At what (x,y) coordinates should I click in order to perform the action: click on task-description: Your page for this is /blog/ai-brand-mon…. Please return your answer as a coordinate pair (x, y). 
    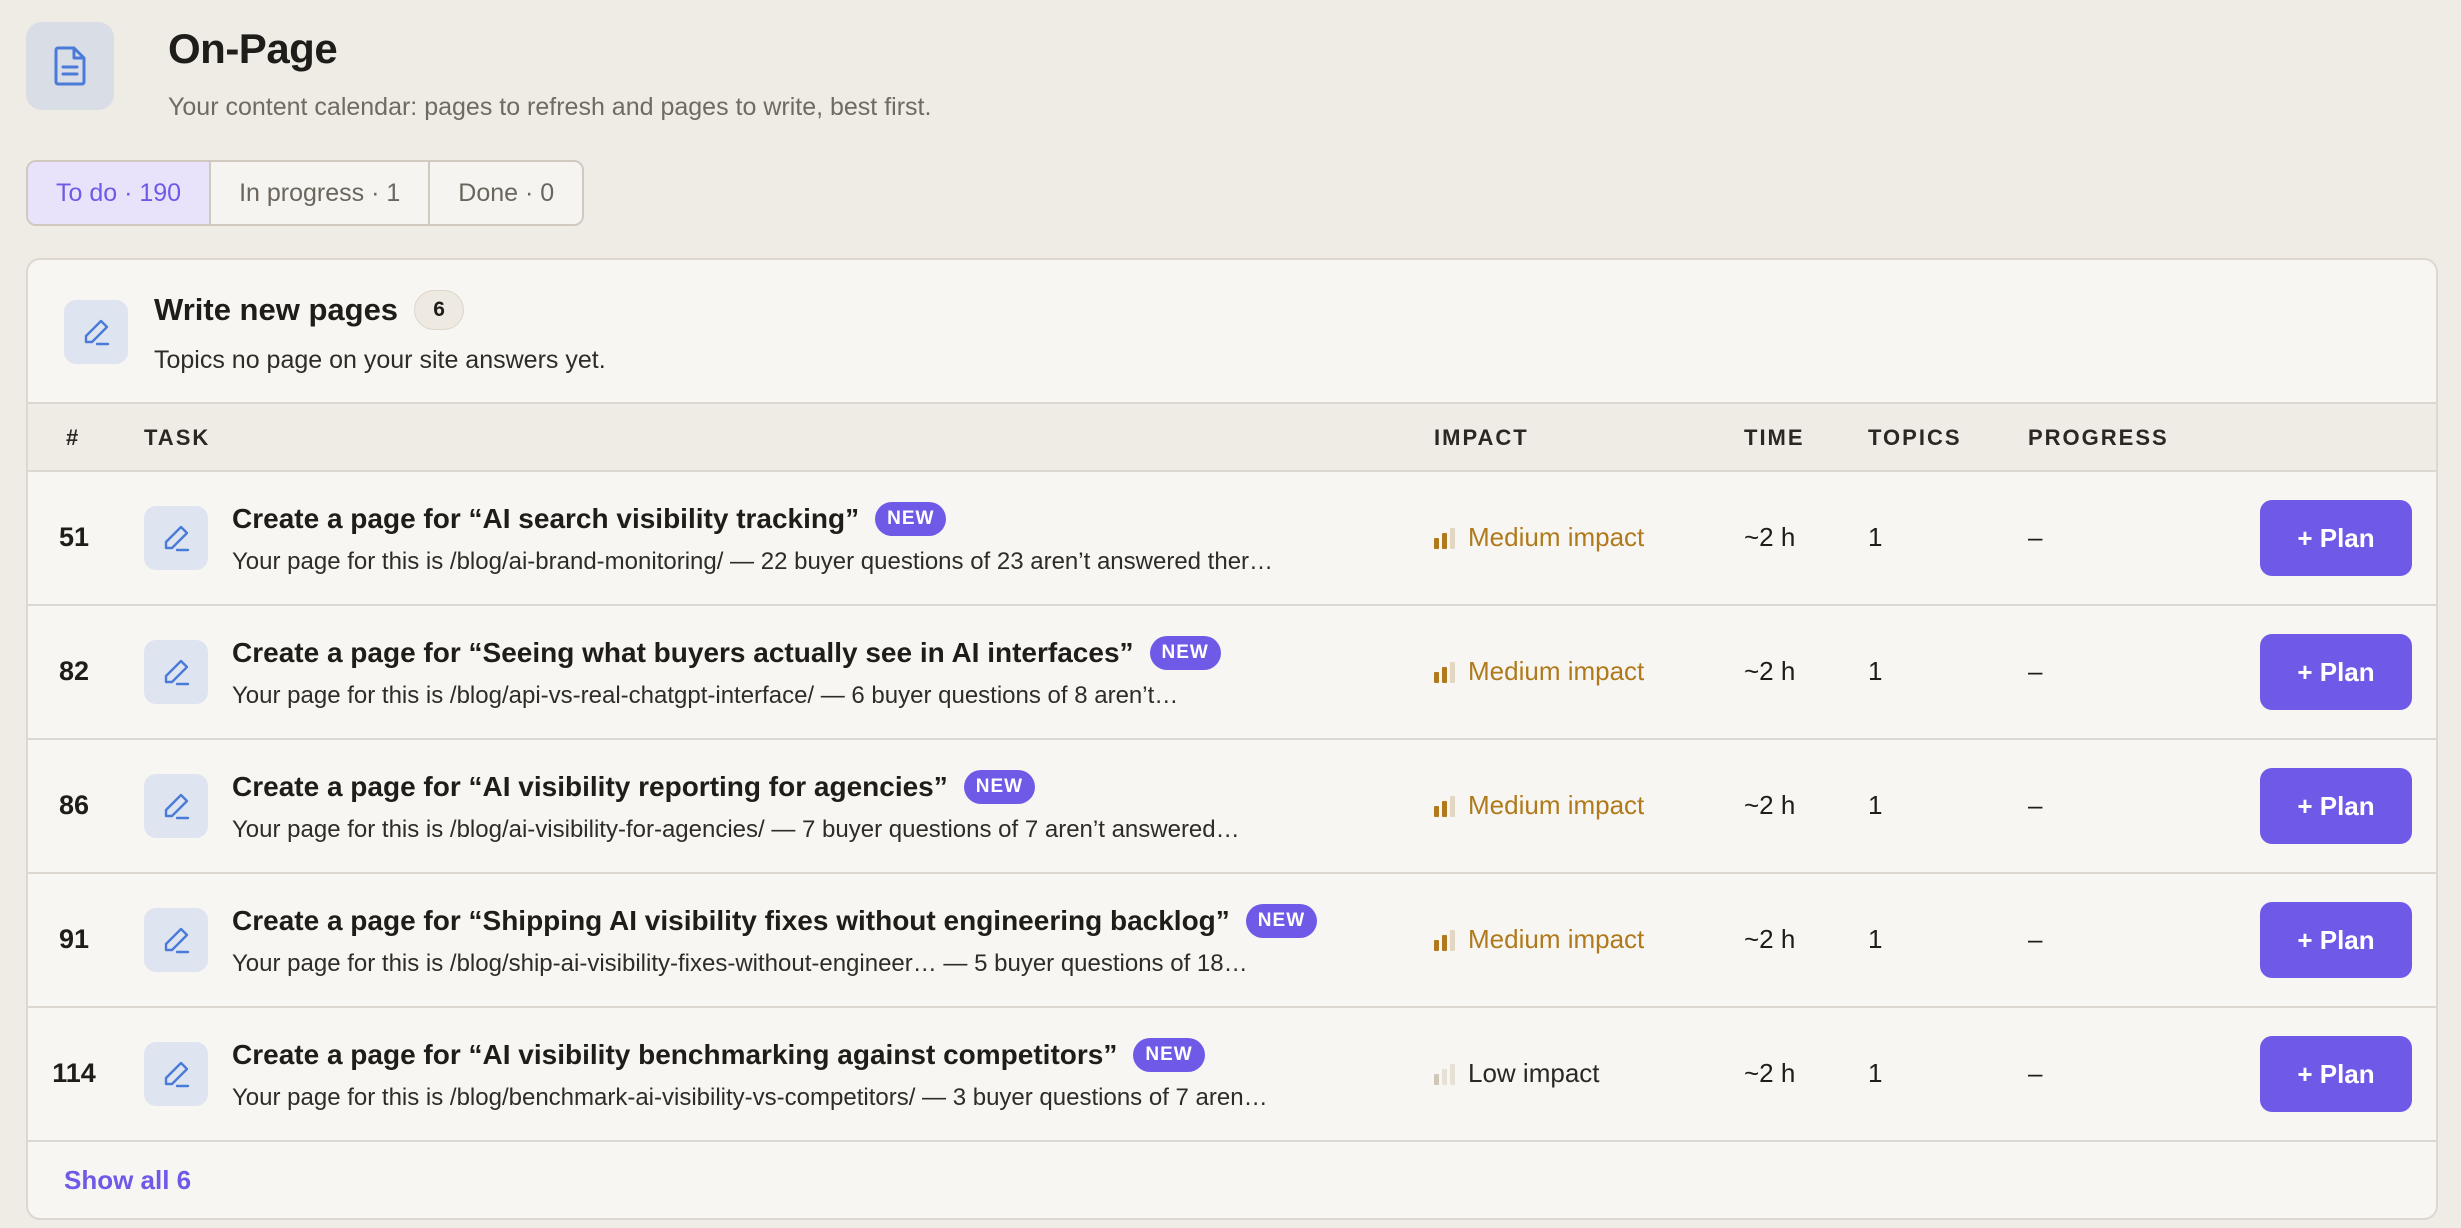
    Looking at the image, I should click on (753, 561).